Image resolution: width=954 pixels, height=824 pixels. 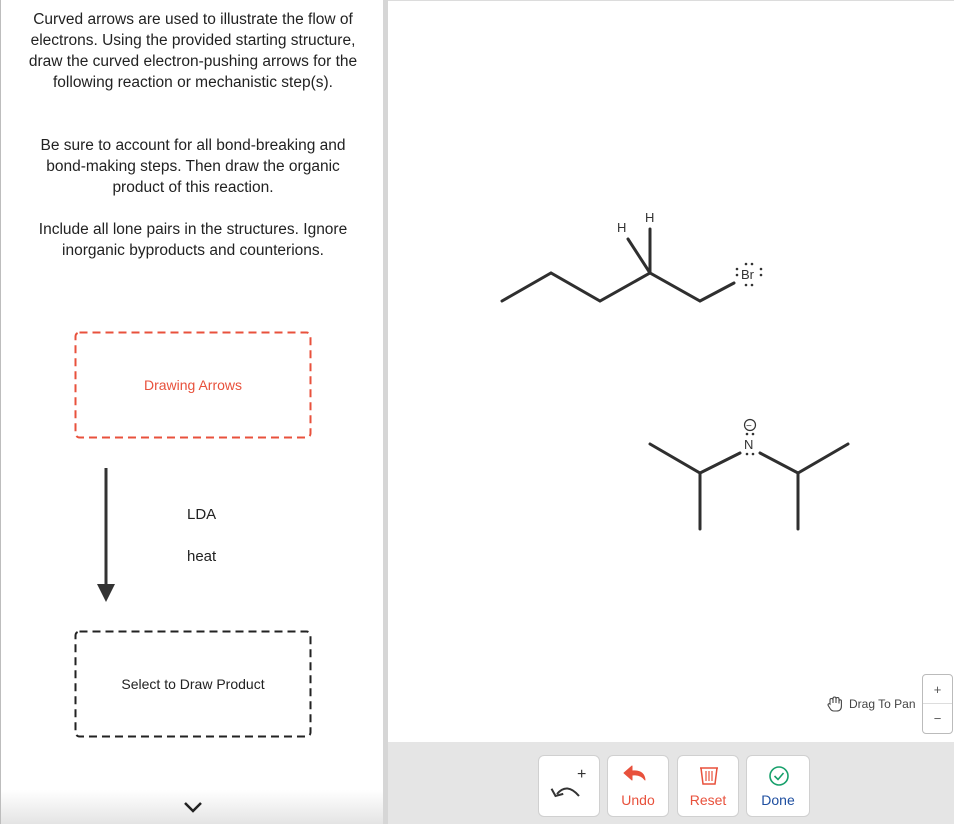 I want to click on h-atom-label-2: H, so click(x=649, y=217).